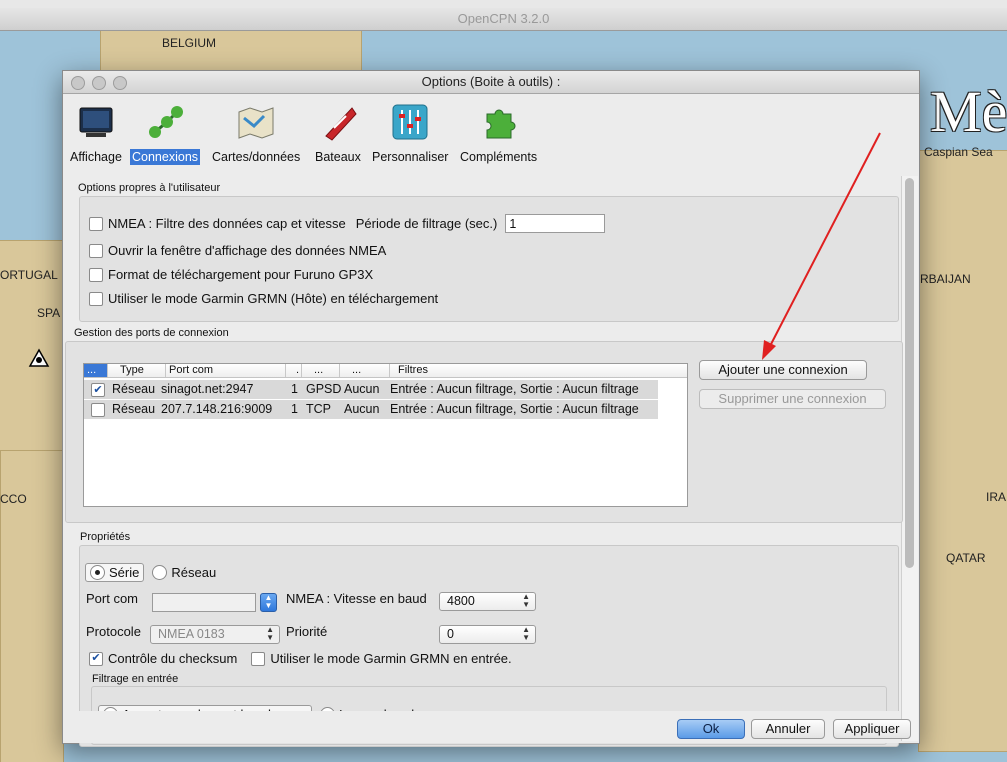 Image resolution: width=1007 pixels, height=762 pixels. What do you see at coordinates (165, 122) in the screenshot?
I see `connections-icon` at bounding box center [165, 122].